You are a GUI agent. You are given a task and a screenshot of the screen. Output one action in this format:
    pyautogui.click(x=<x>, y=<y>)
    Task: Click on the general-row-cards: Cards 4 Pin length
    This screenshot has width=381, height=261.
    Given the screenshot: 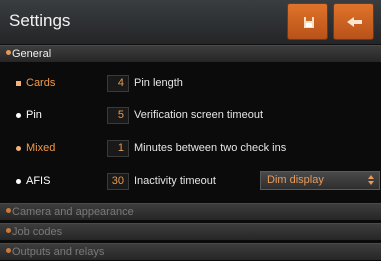 What is the action you would take?
    pyautogui.click(x=190, y=85)
    